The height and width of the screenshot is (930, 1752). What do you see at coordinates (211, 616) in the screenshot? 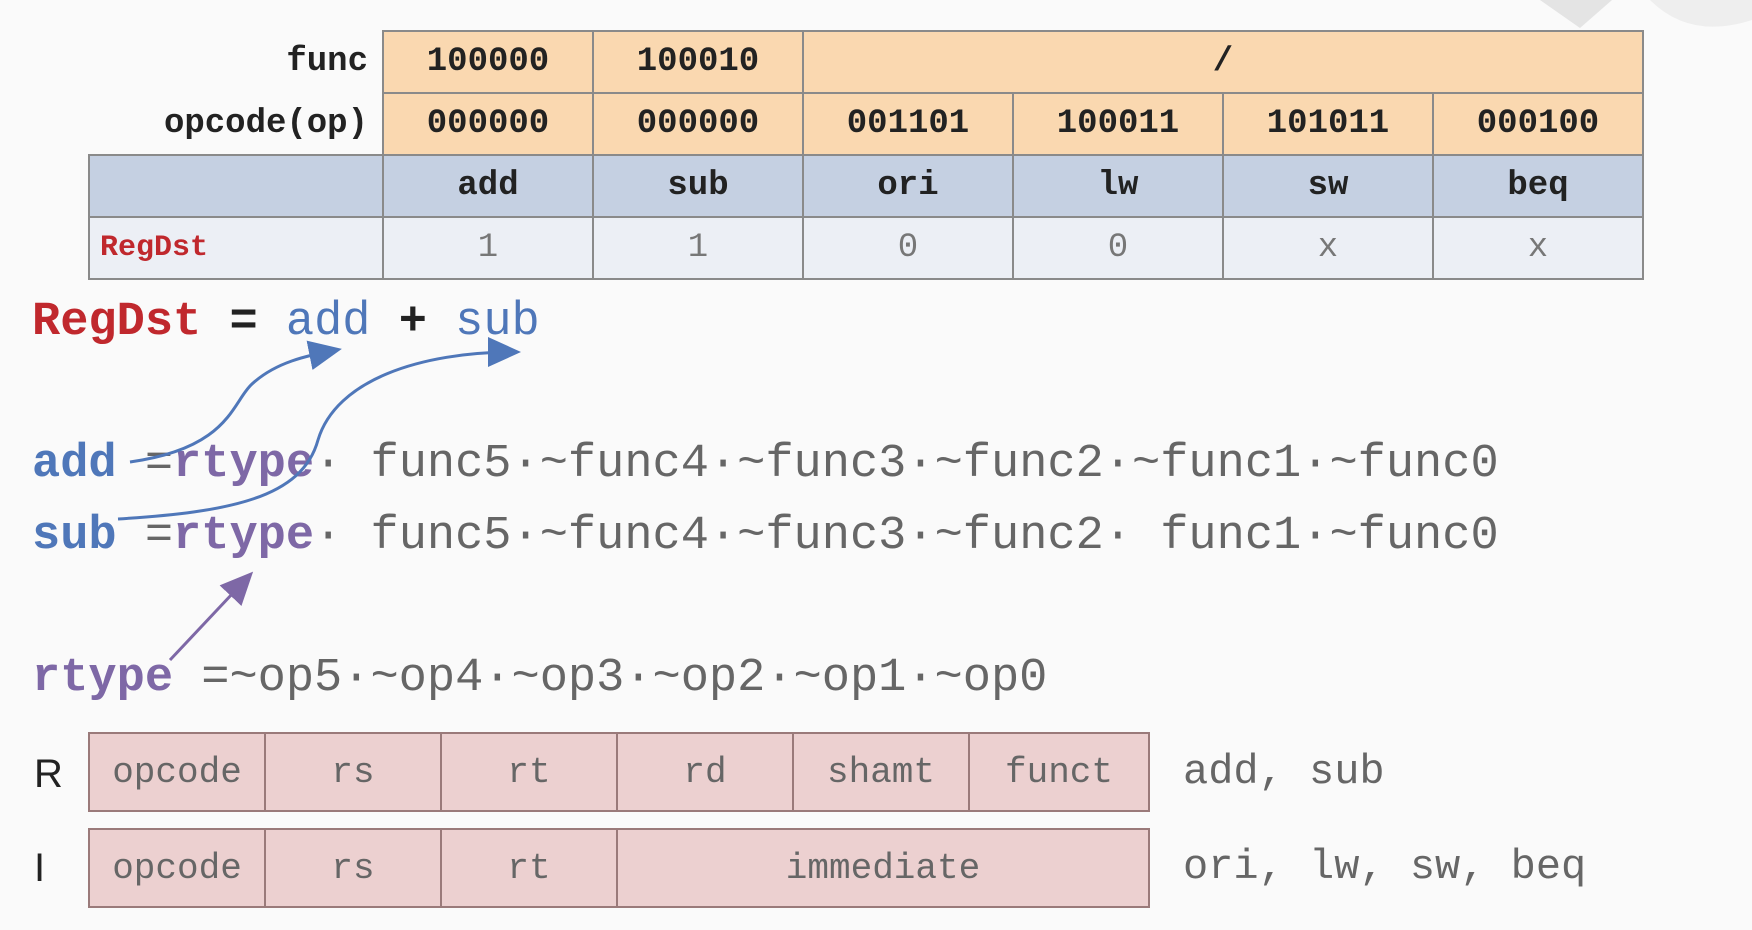
I see `arrow-rtype-to-sub` at bounding box center [211, 616].